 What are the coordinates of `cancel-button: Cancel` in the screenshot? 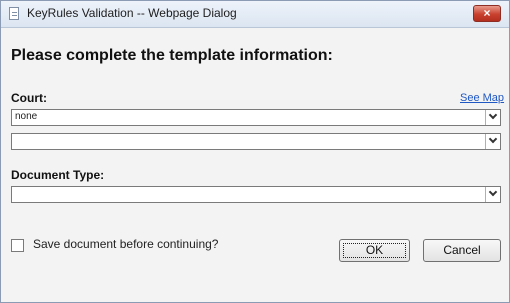 It's located at (462, 250).